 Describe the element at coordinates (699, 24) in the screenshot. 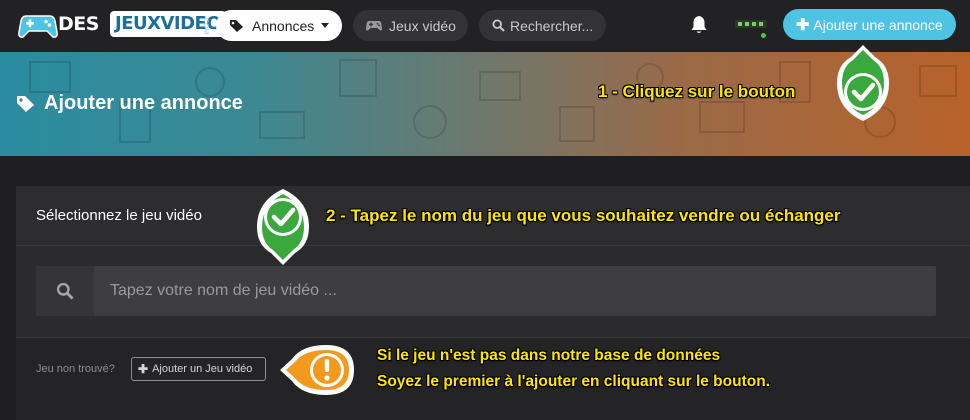

I see `bell-icon` at that location.